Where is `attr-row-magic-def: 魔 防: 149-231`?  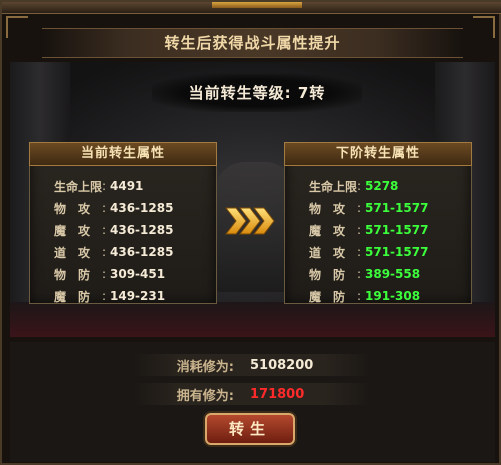 attr-row-magic-def: 魔 防: 149-231 is located at coordinates (110, 296).